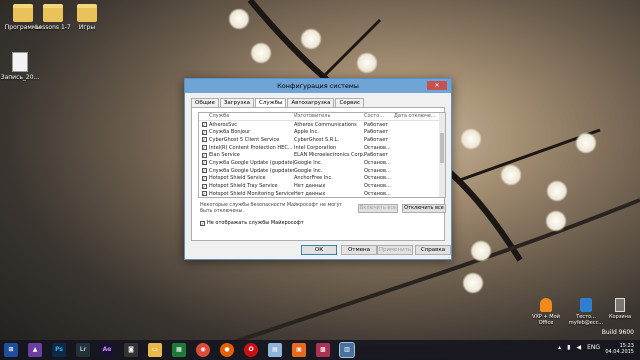 This screenshot has height=360, width=640. I want to click on lightroom-icon: Lr, so click(83, 350).